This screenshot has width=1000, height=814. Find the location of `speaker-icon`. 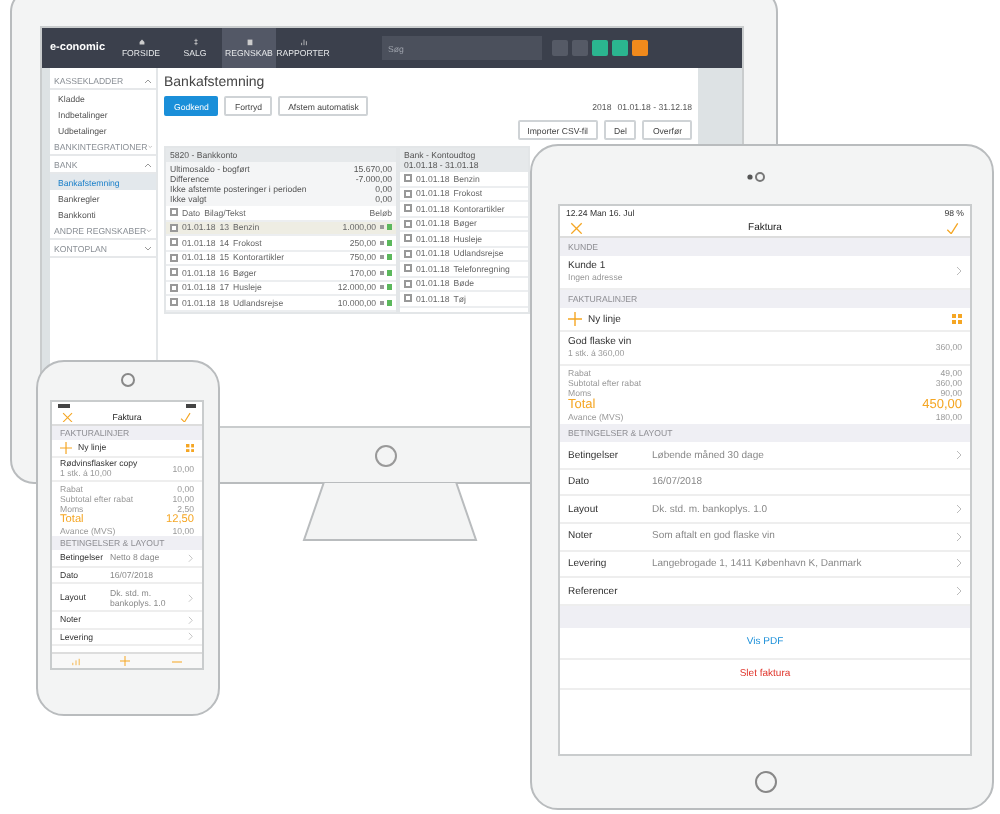

speaker-icon is located at coordinates (128, 380).